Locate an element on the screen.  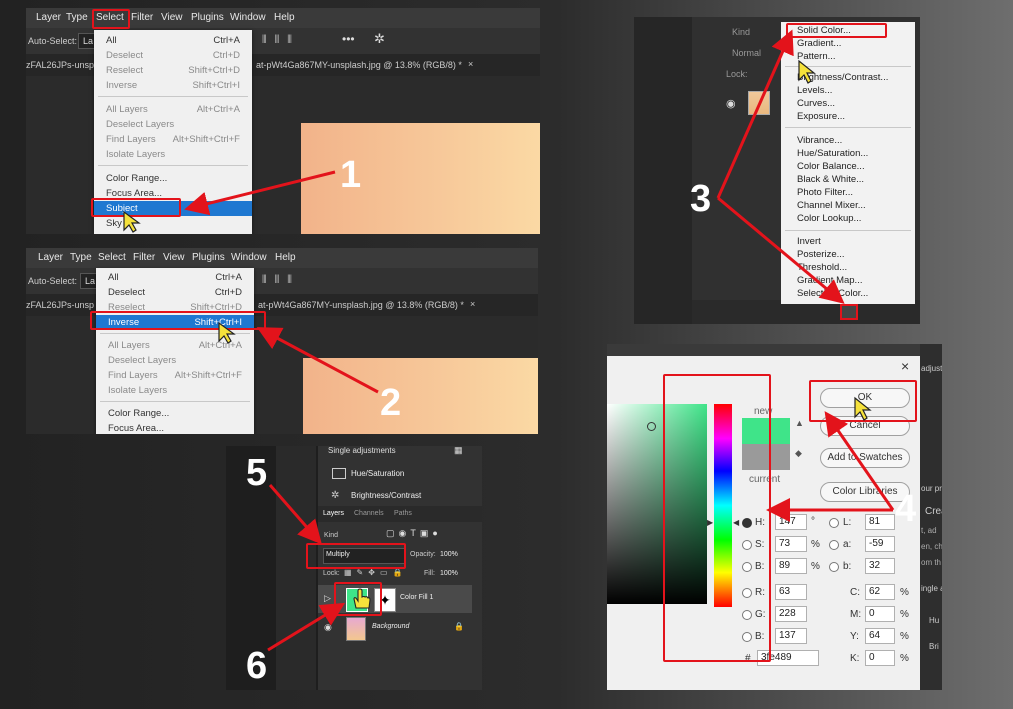
radio-a is located at coordinates (834, 545).